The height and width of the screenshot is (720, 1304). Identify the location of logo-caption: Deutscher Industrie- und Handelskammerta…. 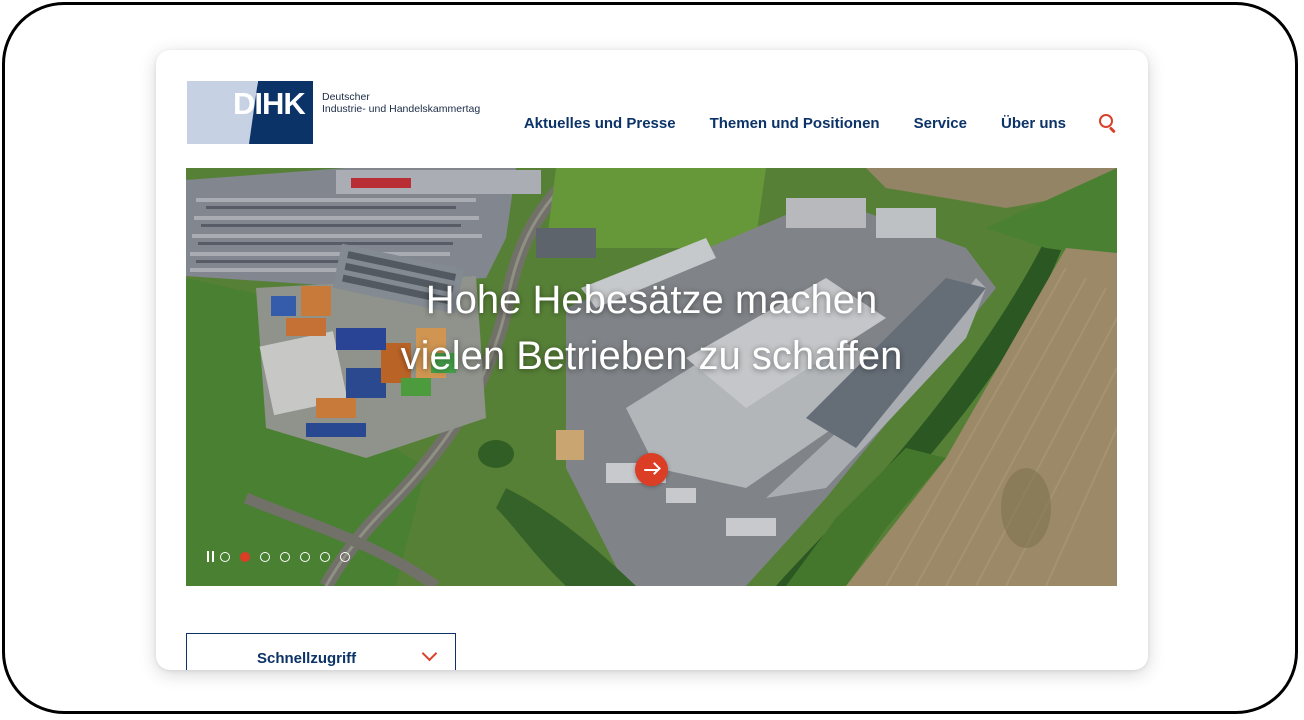
(401, 103).